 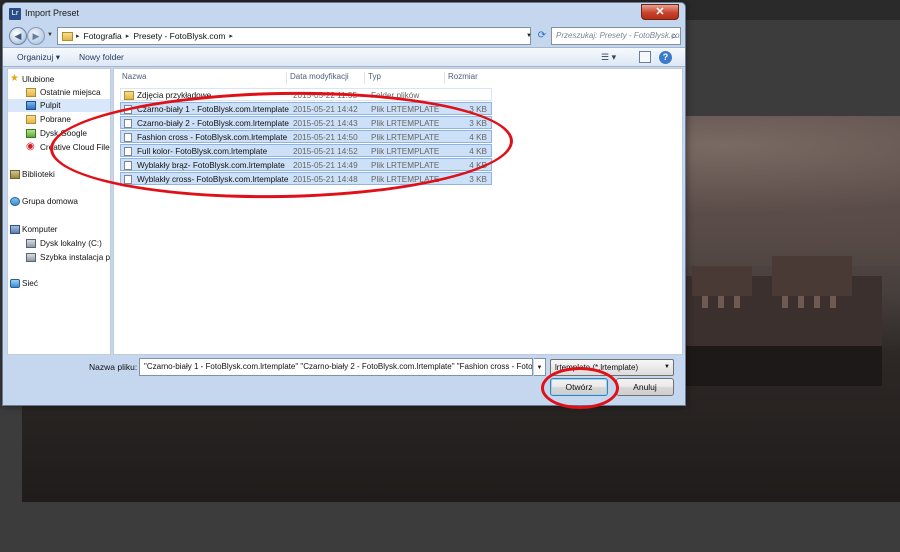 I want to click on nav-item-local-disk: Dysk lokalny (C:), so click(x=59, y=243).